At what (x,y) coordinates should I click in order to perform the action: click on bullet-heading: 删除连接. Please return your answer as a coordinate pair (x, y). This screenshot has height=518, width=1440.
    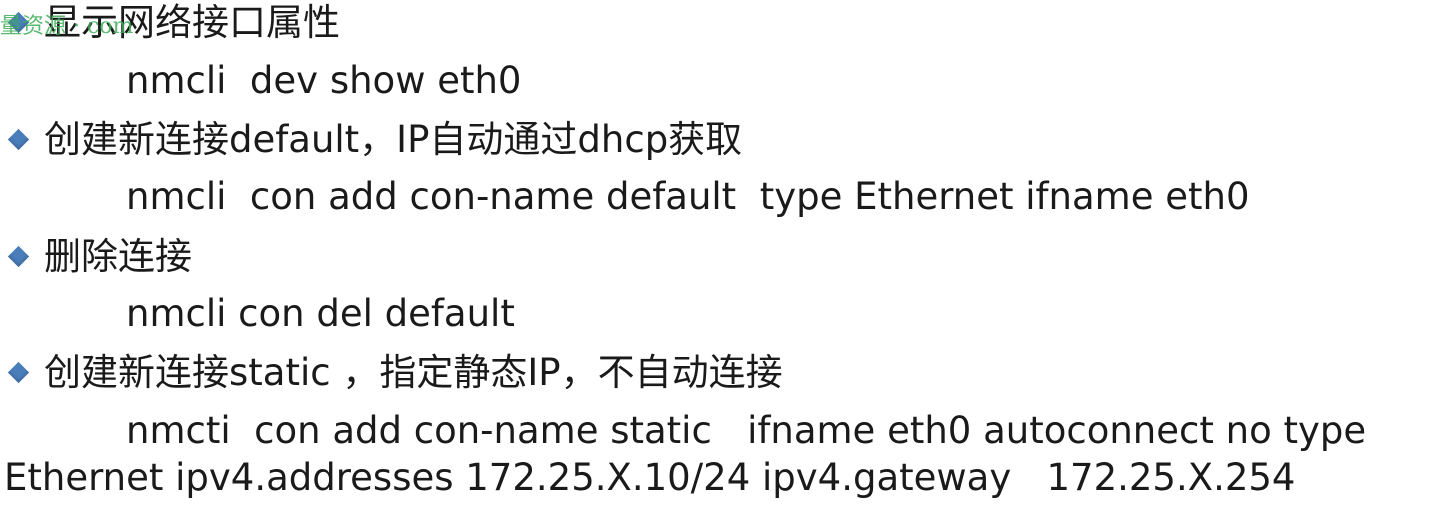
    Looking at the image, I should click on (118, 256).